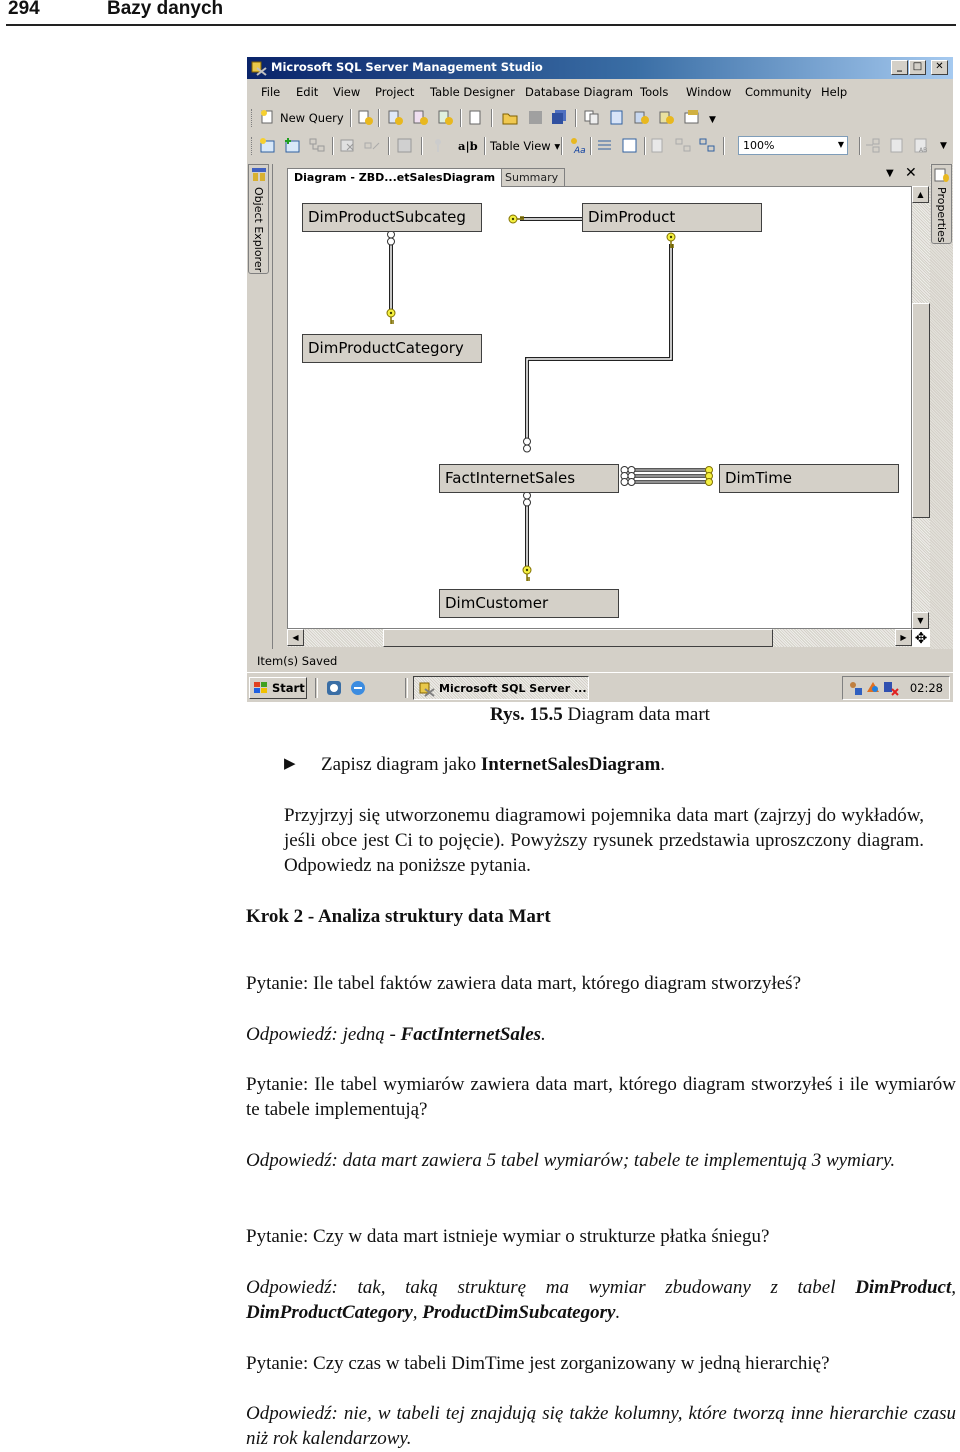 This screenshot has height=1452, width=960. I want to click on windows-logo-icon, so click(260, 687).